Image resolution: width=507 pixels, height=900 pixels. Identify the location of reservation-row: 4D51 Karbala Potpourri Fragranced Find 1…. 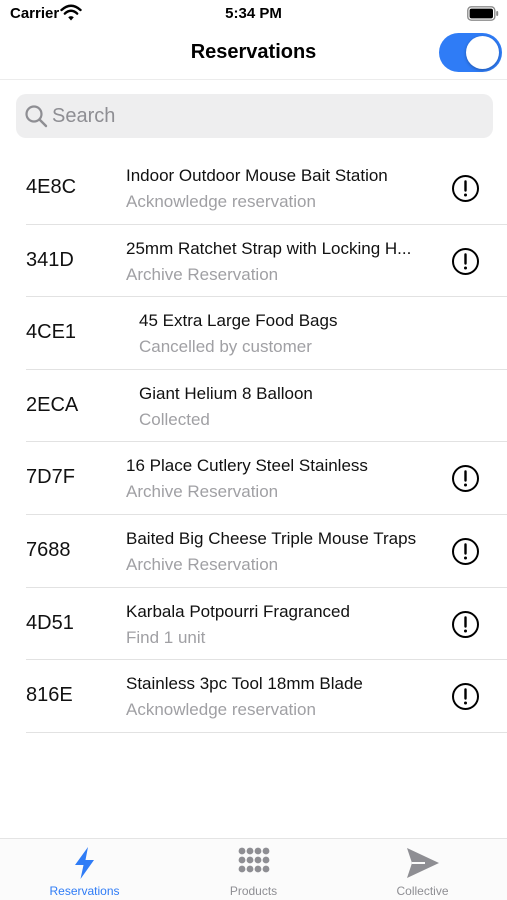
(253, 624).